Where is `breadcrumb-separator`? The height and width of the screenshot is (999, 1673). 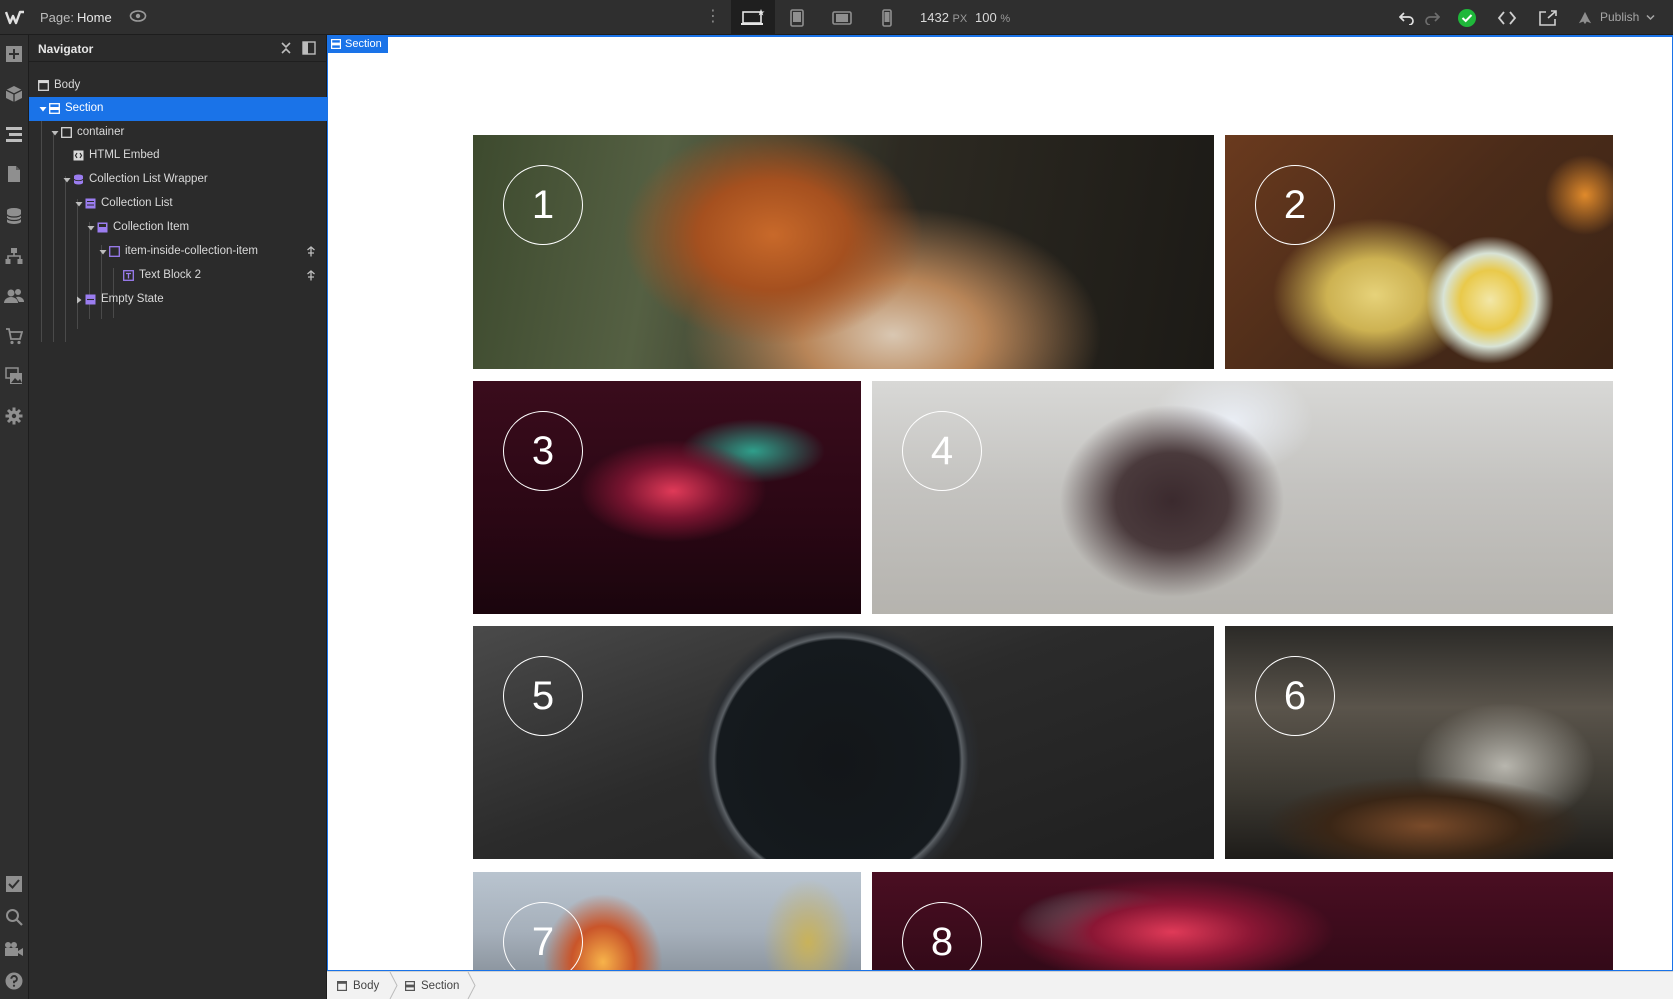
breadcrumb-separator is located at coordinates (393, 985).